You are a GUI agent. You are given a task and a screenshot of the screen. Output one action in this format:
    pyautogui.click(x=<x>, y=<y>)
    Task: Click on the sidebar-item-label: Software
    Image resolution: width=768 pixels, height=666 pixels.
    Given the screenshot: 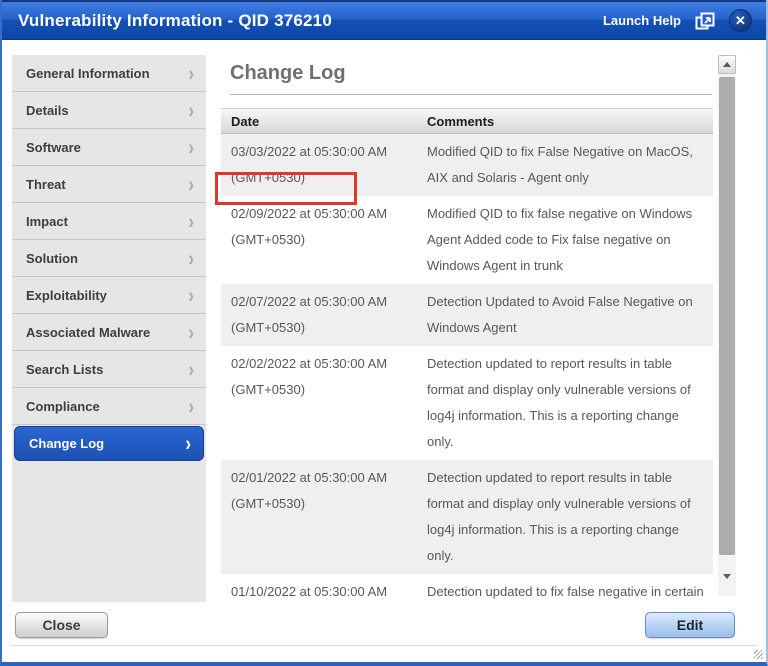 What is the action you would take?
    pyautogui.click(x=53, y=147)
    